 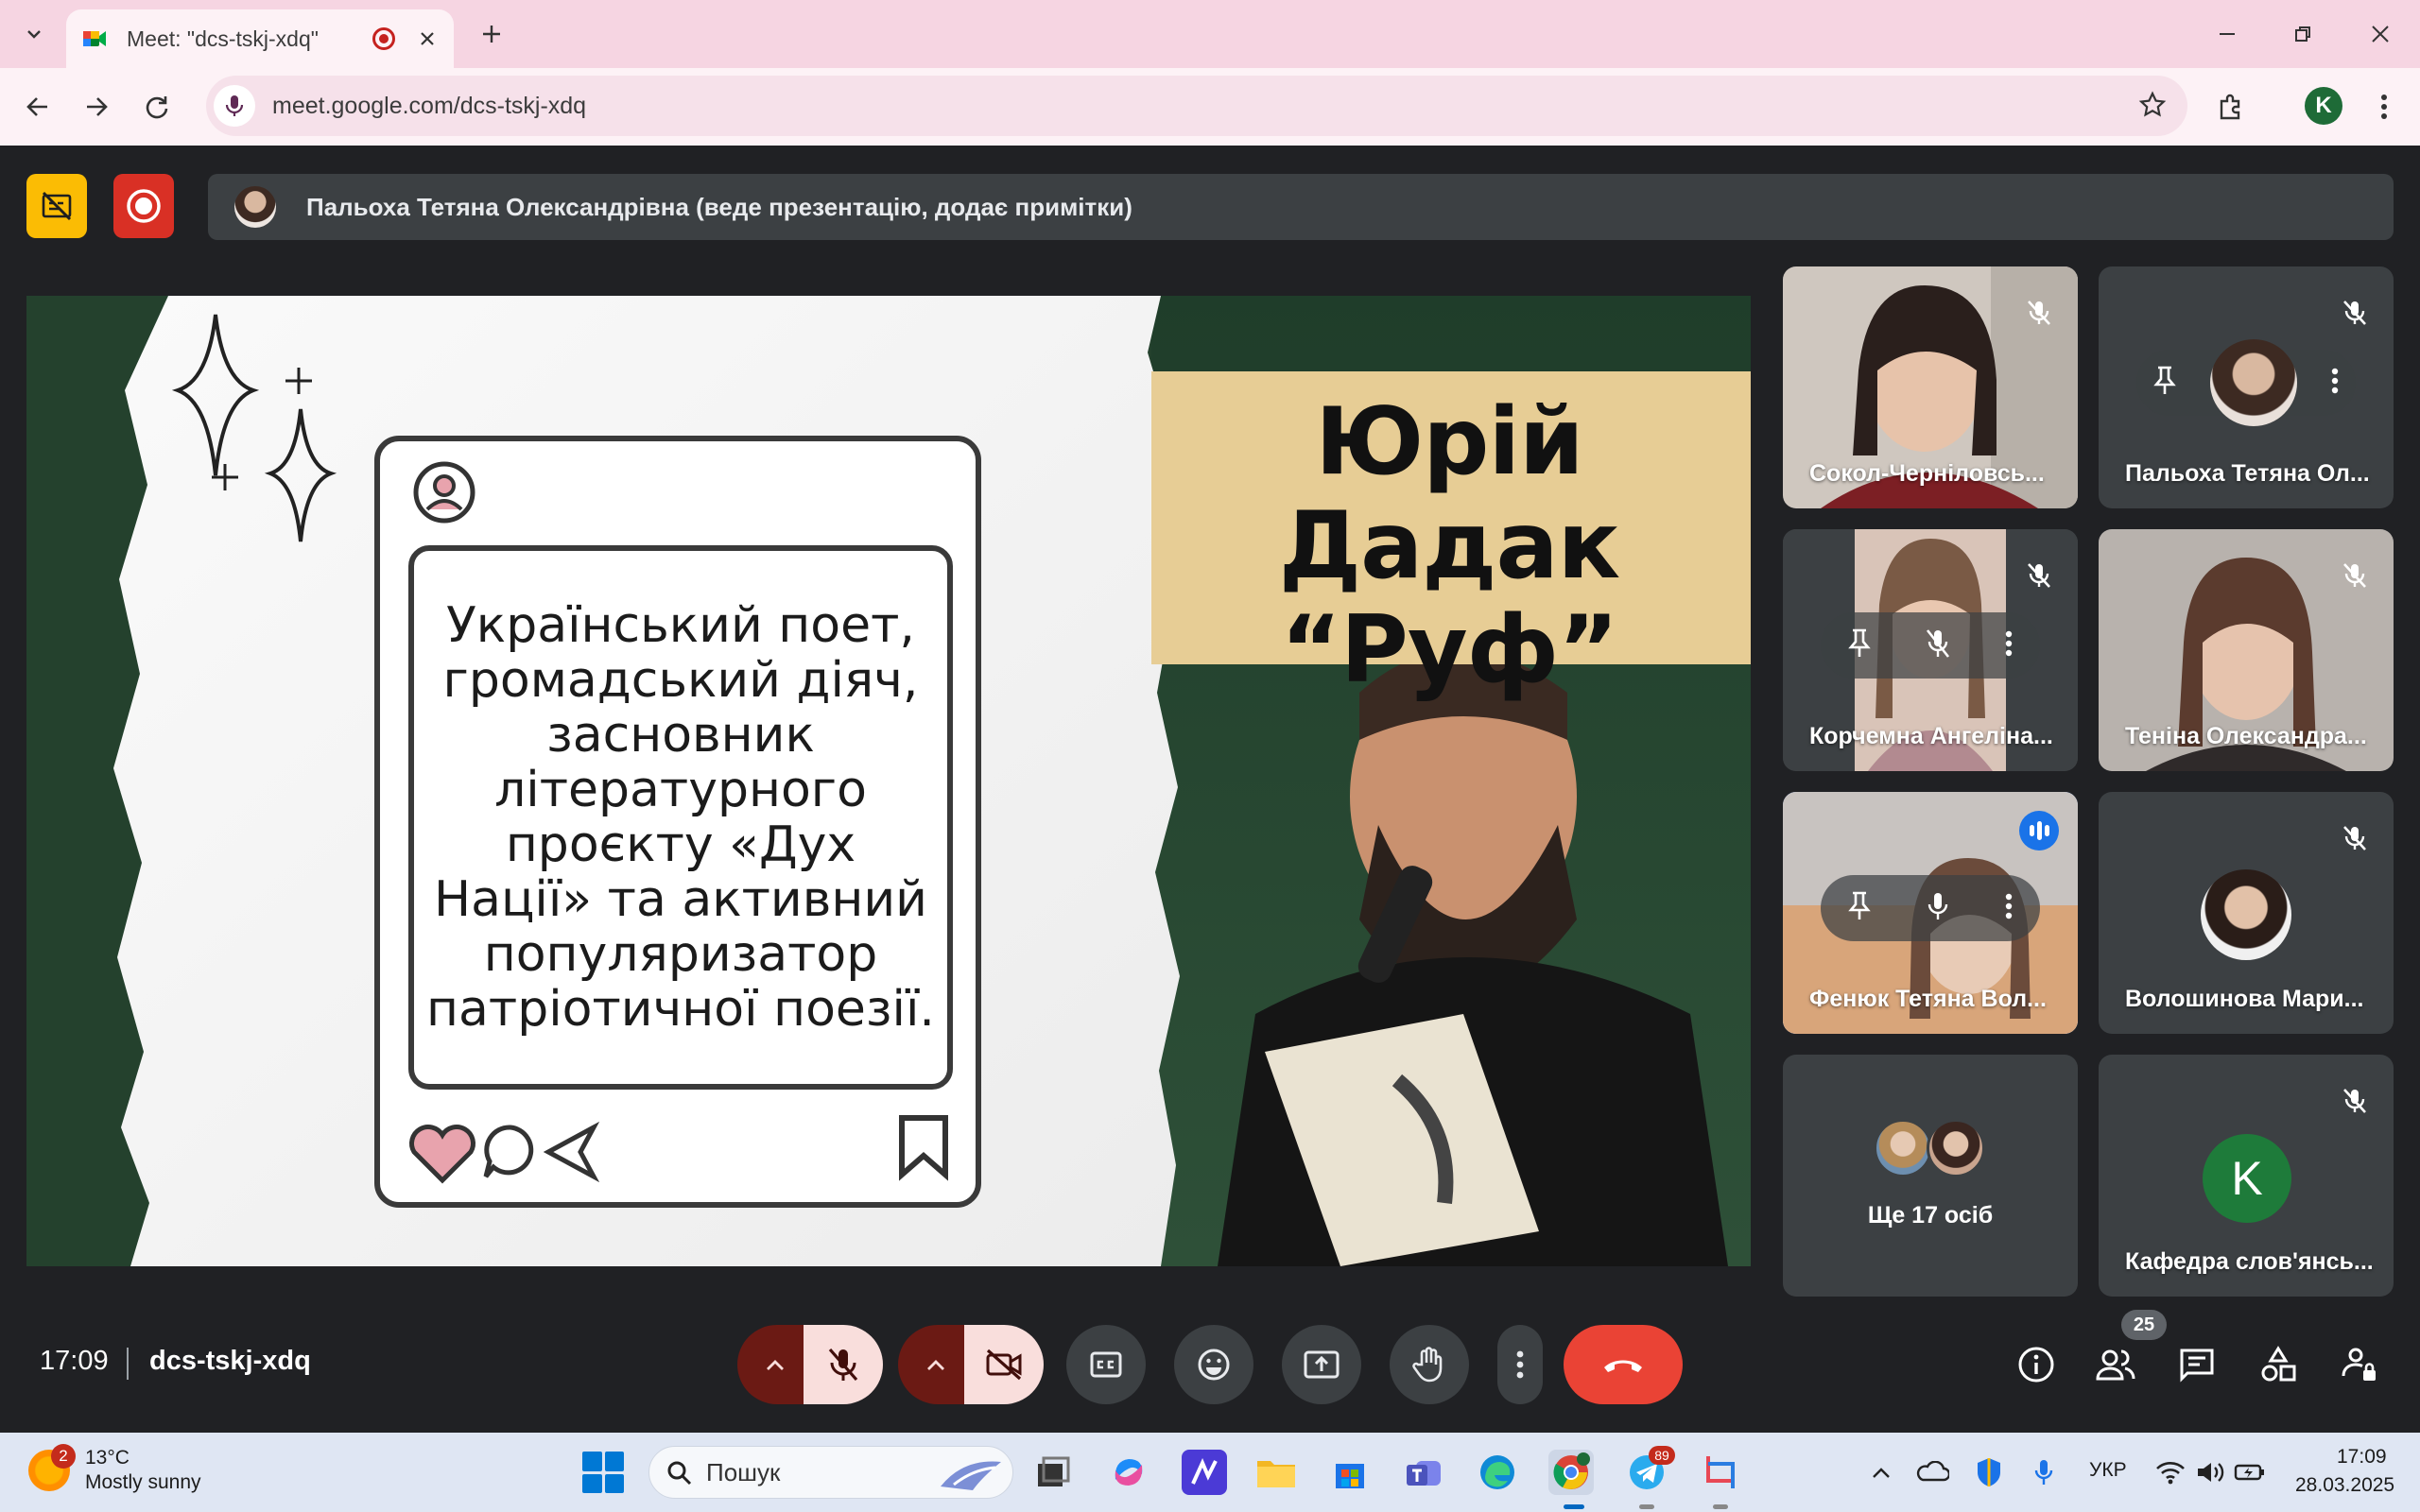 What do you see at coordinates (2197, 1364) in the screenshot?
I see `chat-button` at bounding box center [2197, 1364].